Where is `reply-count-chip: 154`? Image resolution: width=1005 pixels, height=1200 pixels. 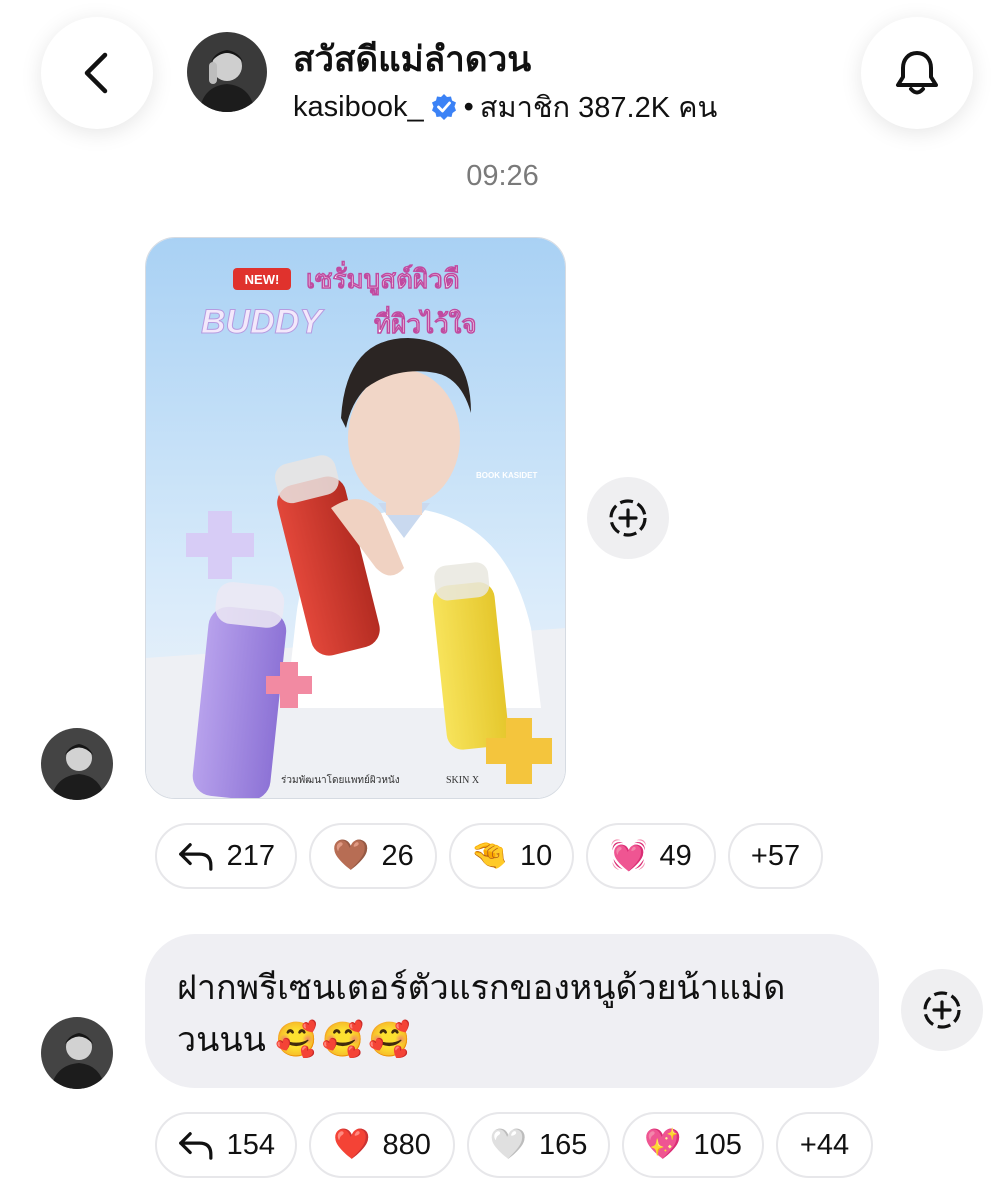
reply-count-chip: 154 is located at coordinates (226, 1145).